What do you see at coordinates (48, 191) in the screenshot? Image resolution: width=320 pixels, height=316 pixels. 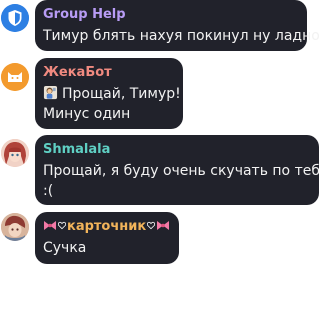 I see `message-line: :(` at bounding box center [48, 191].